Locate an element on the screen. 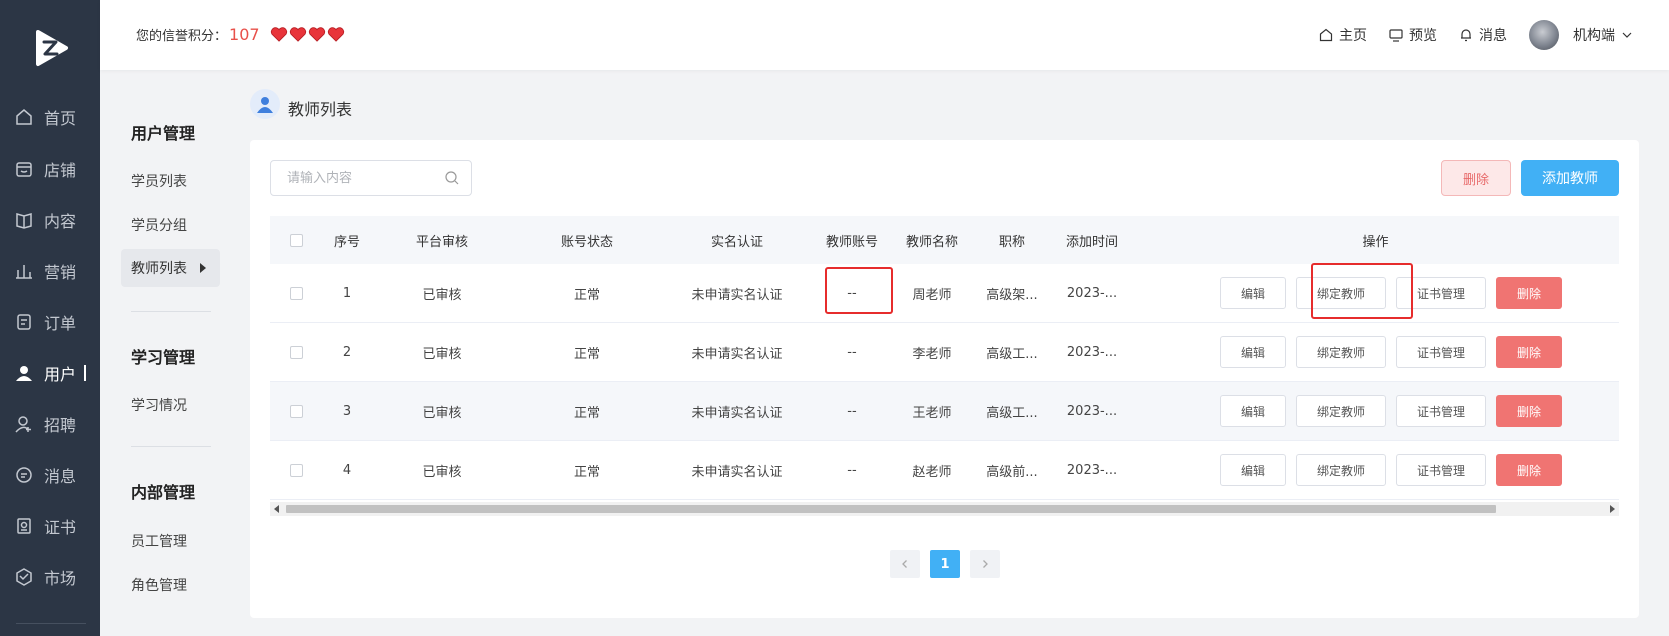 The width and height of the screenshot is (1669, 636). scroll-left-icon is located at coordinates (276, 509).